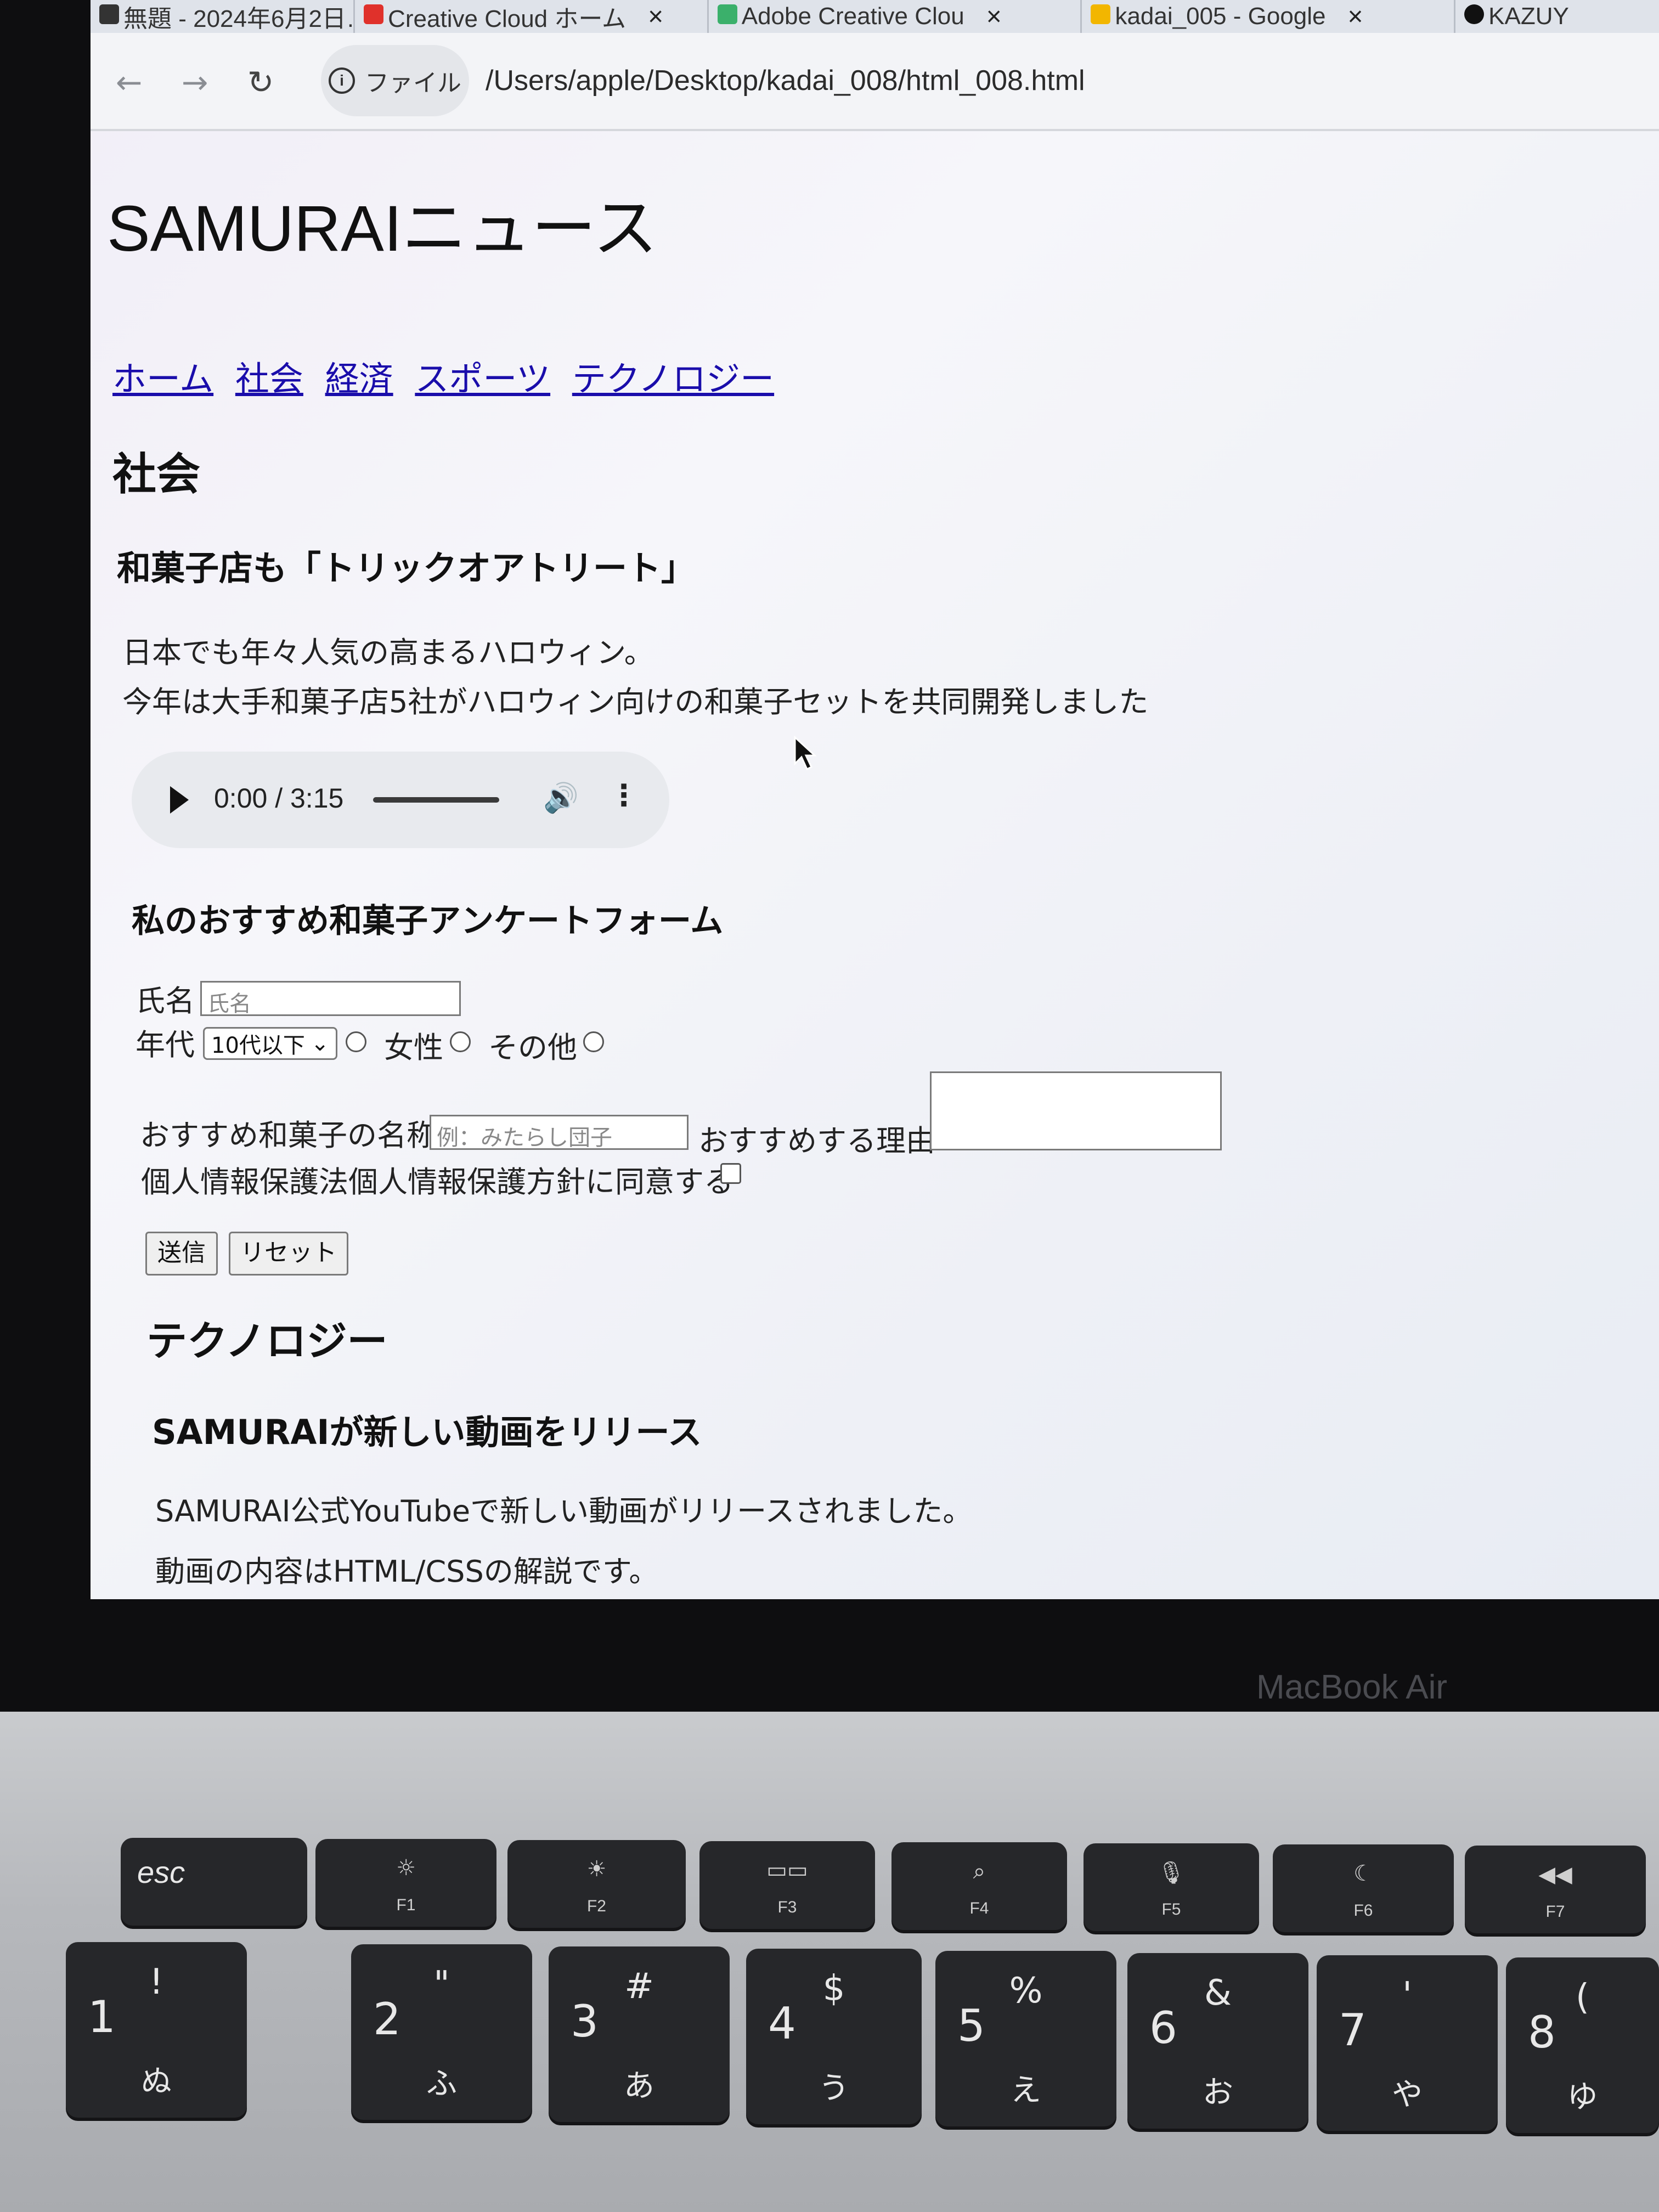 This screenshot has width=1659, height=2212. Describe the element at coordinates (269, 379) in the screenshot. I see `nav-link-society: 社会` at that location.